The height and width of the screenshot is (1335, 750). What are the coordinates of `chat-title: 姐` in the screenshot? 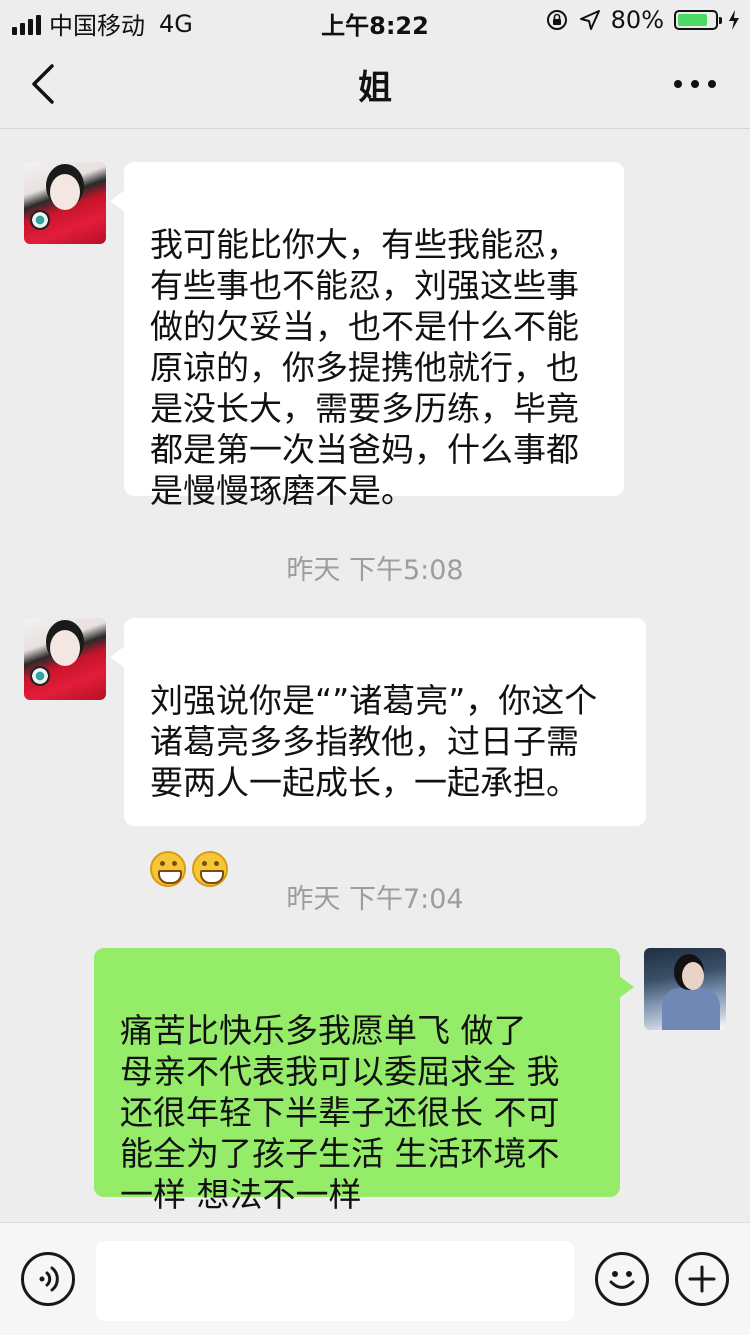 It's located at (375, 88).